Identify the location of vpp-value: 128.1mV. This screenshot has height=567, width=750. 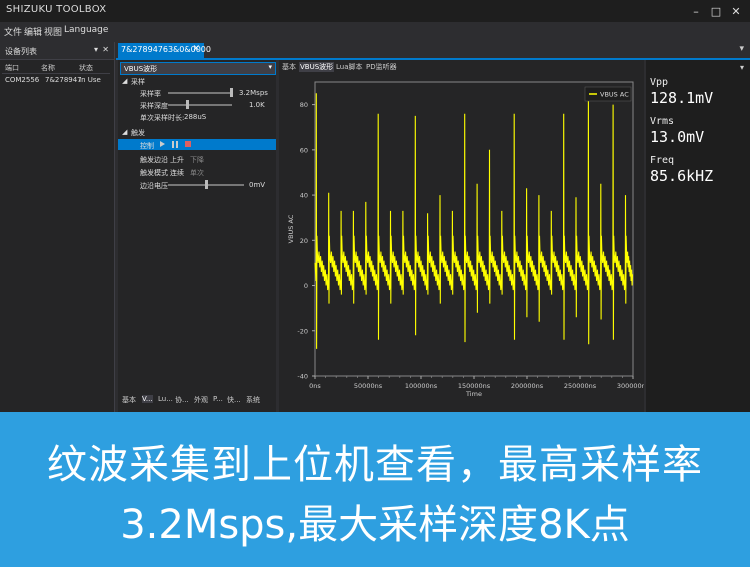
(682, 98).